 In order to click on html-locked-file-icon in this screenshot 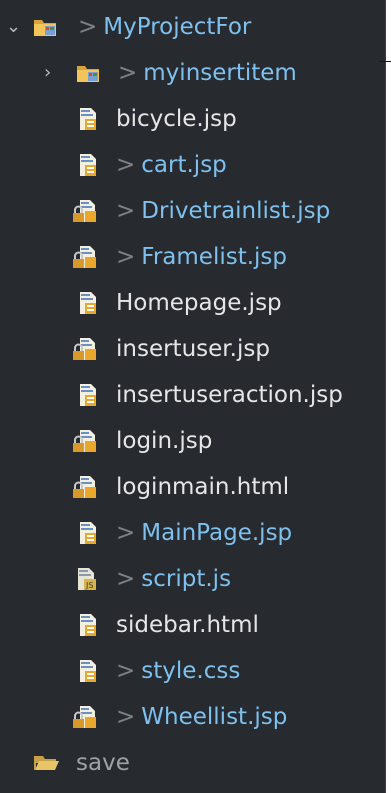, I will do `click(84, 487)`.